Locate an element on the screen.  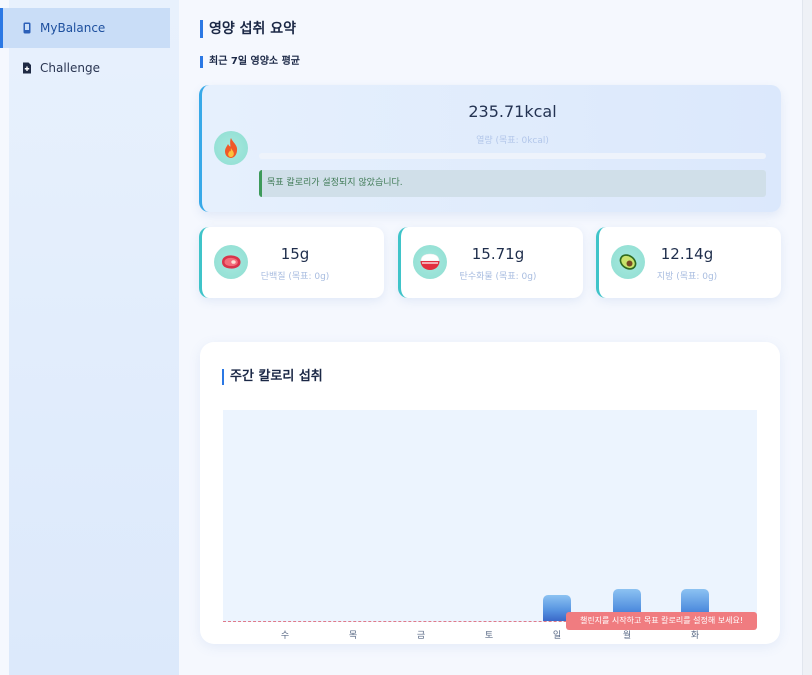
calorie-value: 235.71kcal is located at coordinates (512, 111).